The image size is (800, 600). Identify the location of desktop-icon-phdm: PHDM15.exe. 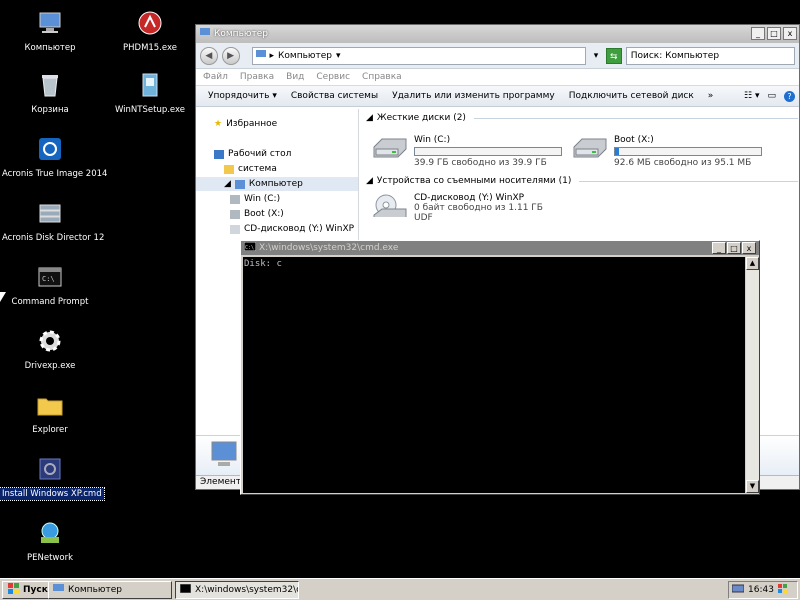
(150, 31).